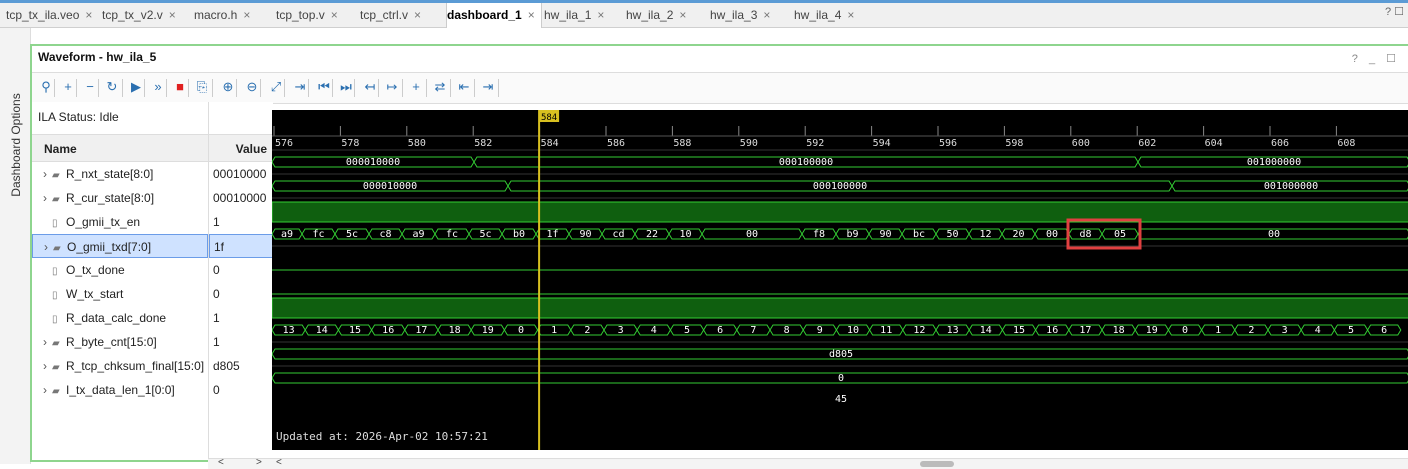  What do you see at coordinates (241, 148) in the screenshot?
I see `value-column-header: Value` at bounding box center [241, 148].